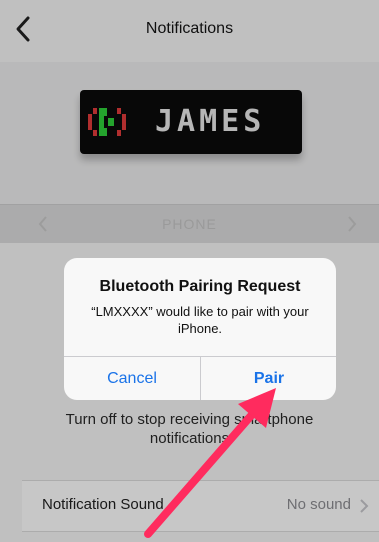 Image resolution: width=379 pixels, height=542 pixels. I want to click on pair-button: Pair, so click(268, 378).